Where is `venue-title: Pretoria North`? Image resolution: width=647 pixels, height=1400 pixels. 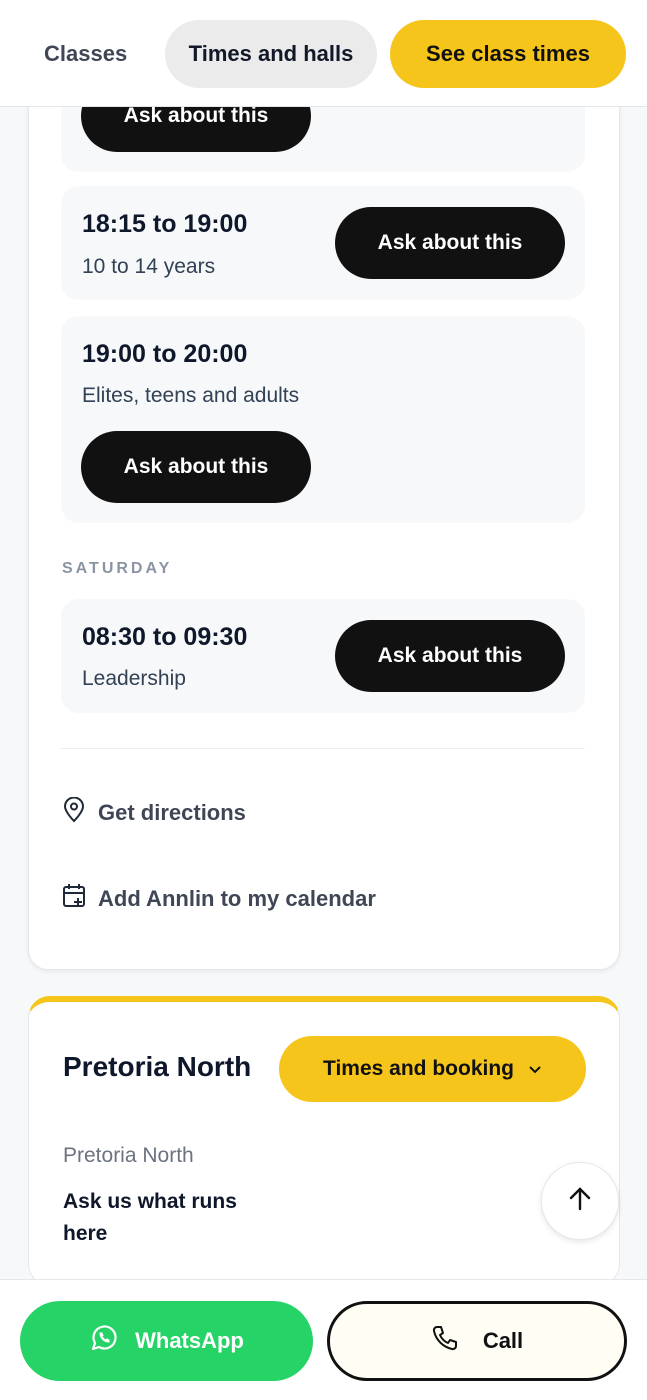
venue-title: Pretoria North is located at coordinates (157, 1066).